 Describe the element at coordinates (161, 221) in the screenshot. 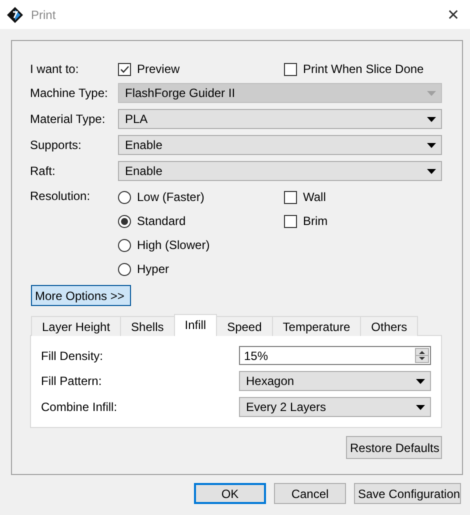

I see `radio-label: Standard` at that location.